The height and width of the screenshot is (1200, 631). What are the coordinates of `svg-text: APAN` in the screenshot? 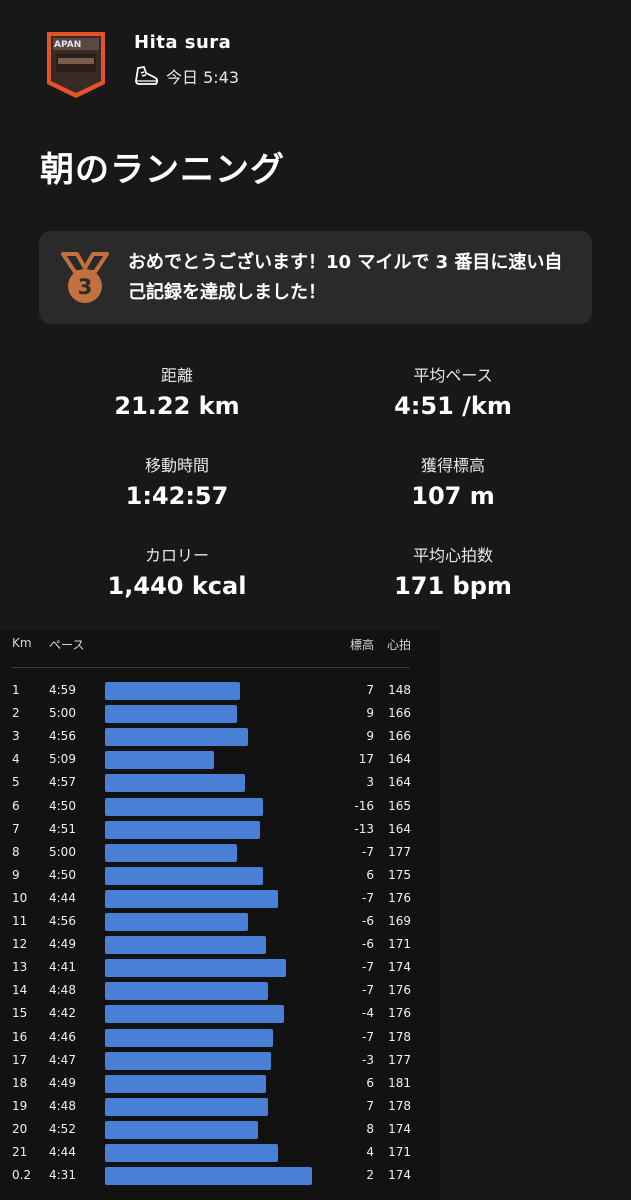 It's located at (67, 45).